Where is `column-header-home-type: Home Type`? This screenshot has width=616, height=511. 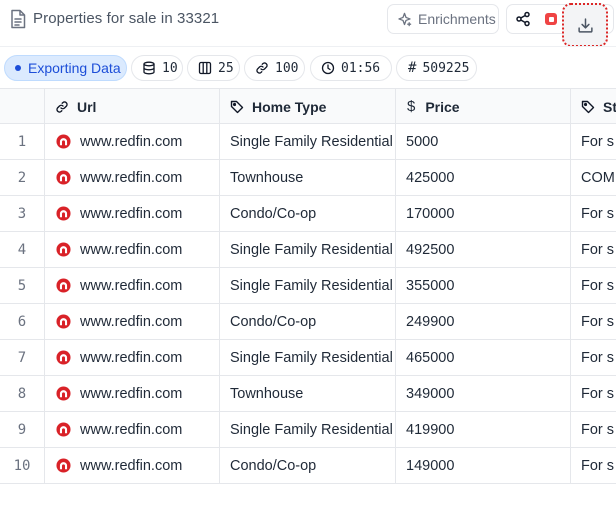 column-header-home-type: Home Type is located at coordinates (307, 106).